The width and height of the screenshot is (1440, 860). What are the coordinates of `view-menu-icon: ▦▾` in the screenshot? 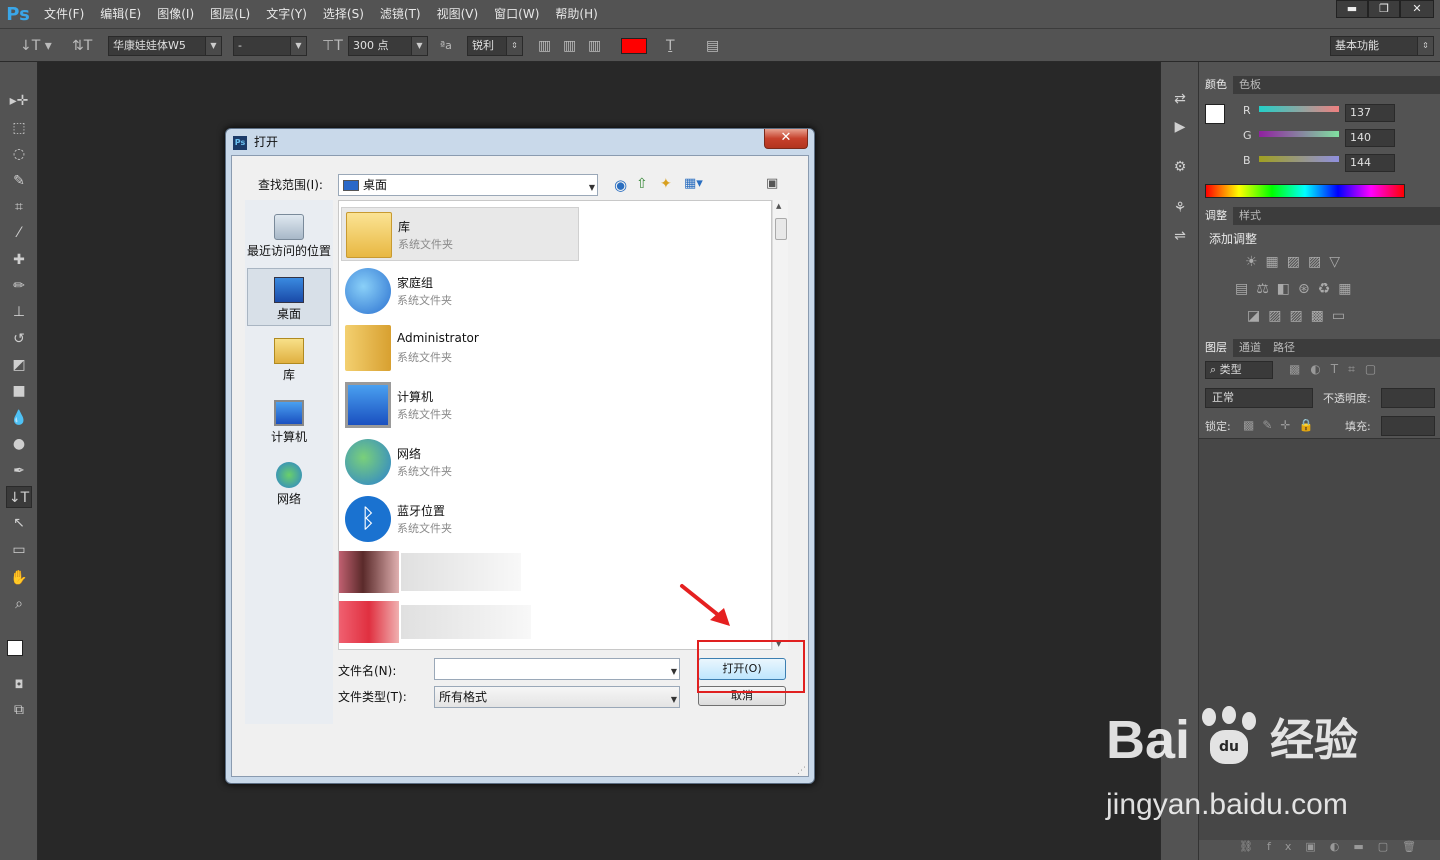 It's located at (693, 183).